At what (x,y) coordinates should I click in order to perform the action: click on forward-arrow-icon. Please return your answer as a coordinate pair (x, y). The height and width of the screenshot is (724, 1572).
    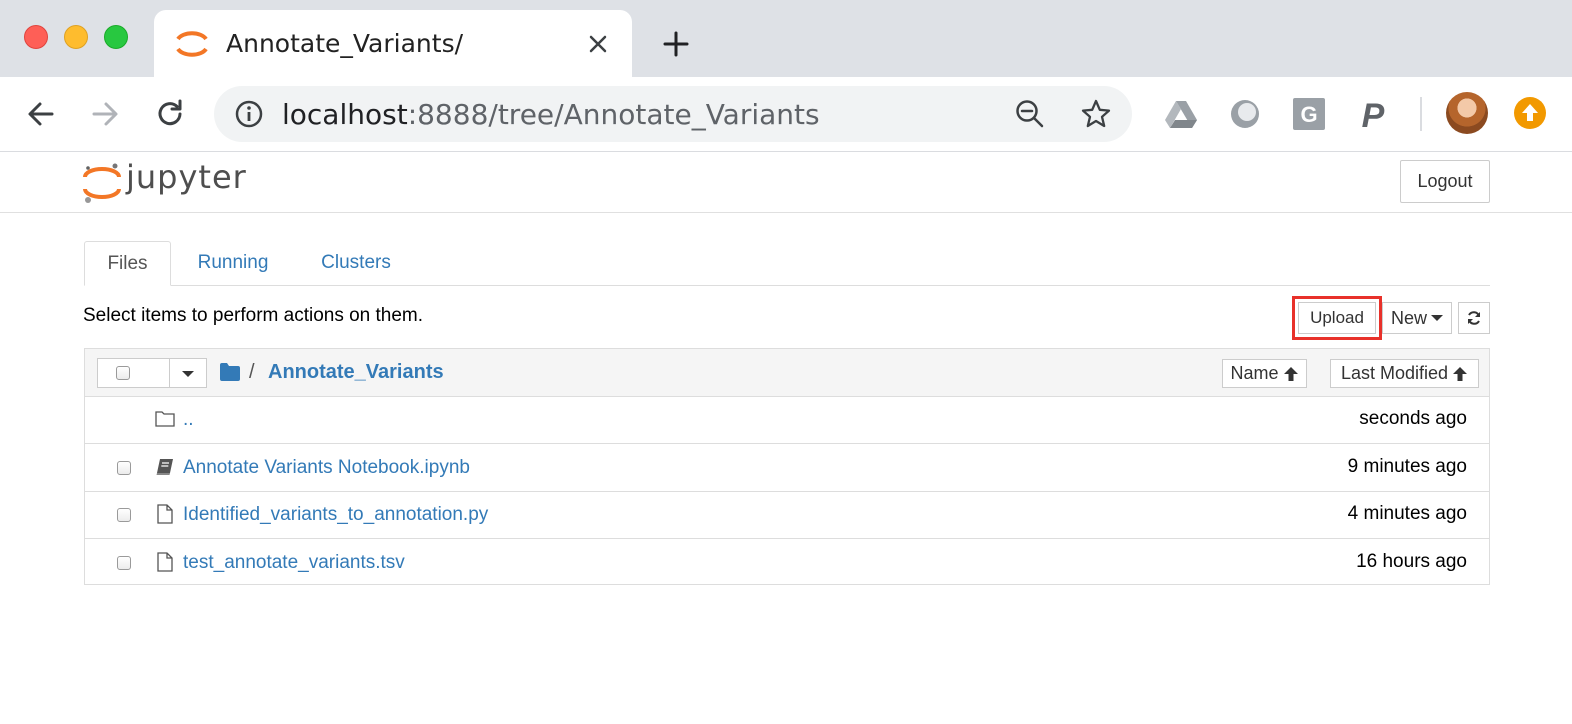
    Looking at the image, I should click on (105, 114).